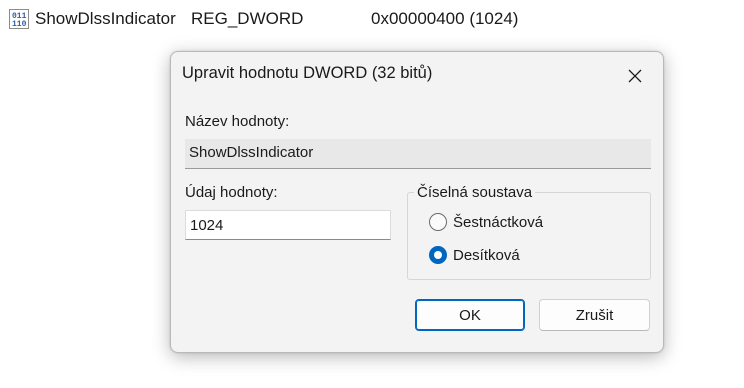 This screenshot has width=744, height=388. What do you see at coordinates (19, 19) in the screenshot?
I see `registry-binary-icon: 011 110` at bounding box center [19, 19].